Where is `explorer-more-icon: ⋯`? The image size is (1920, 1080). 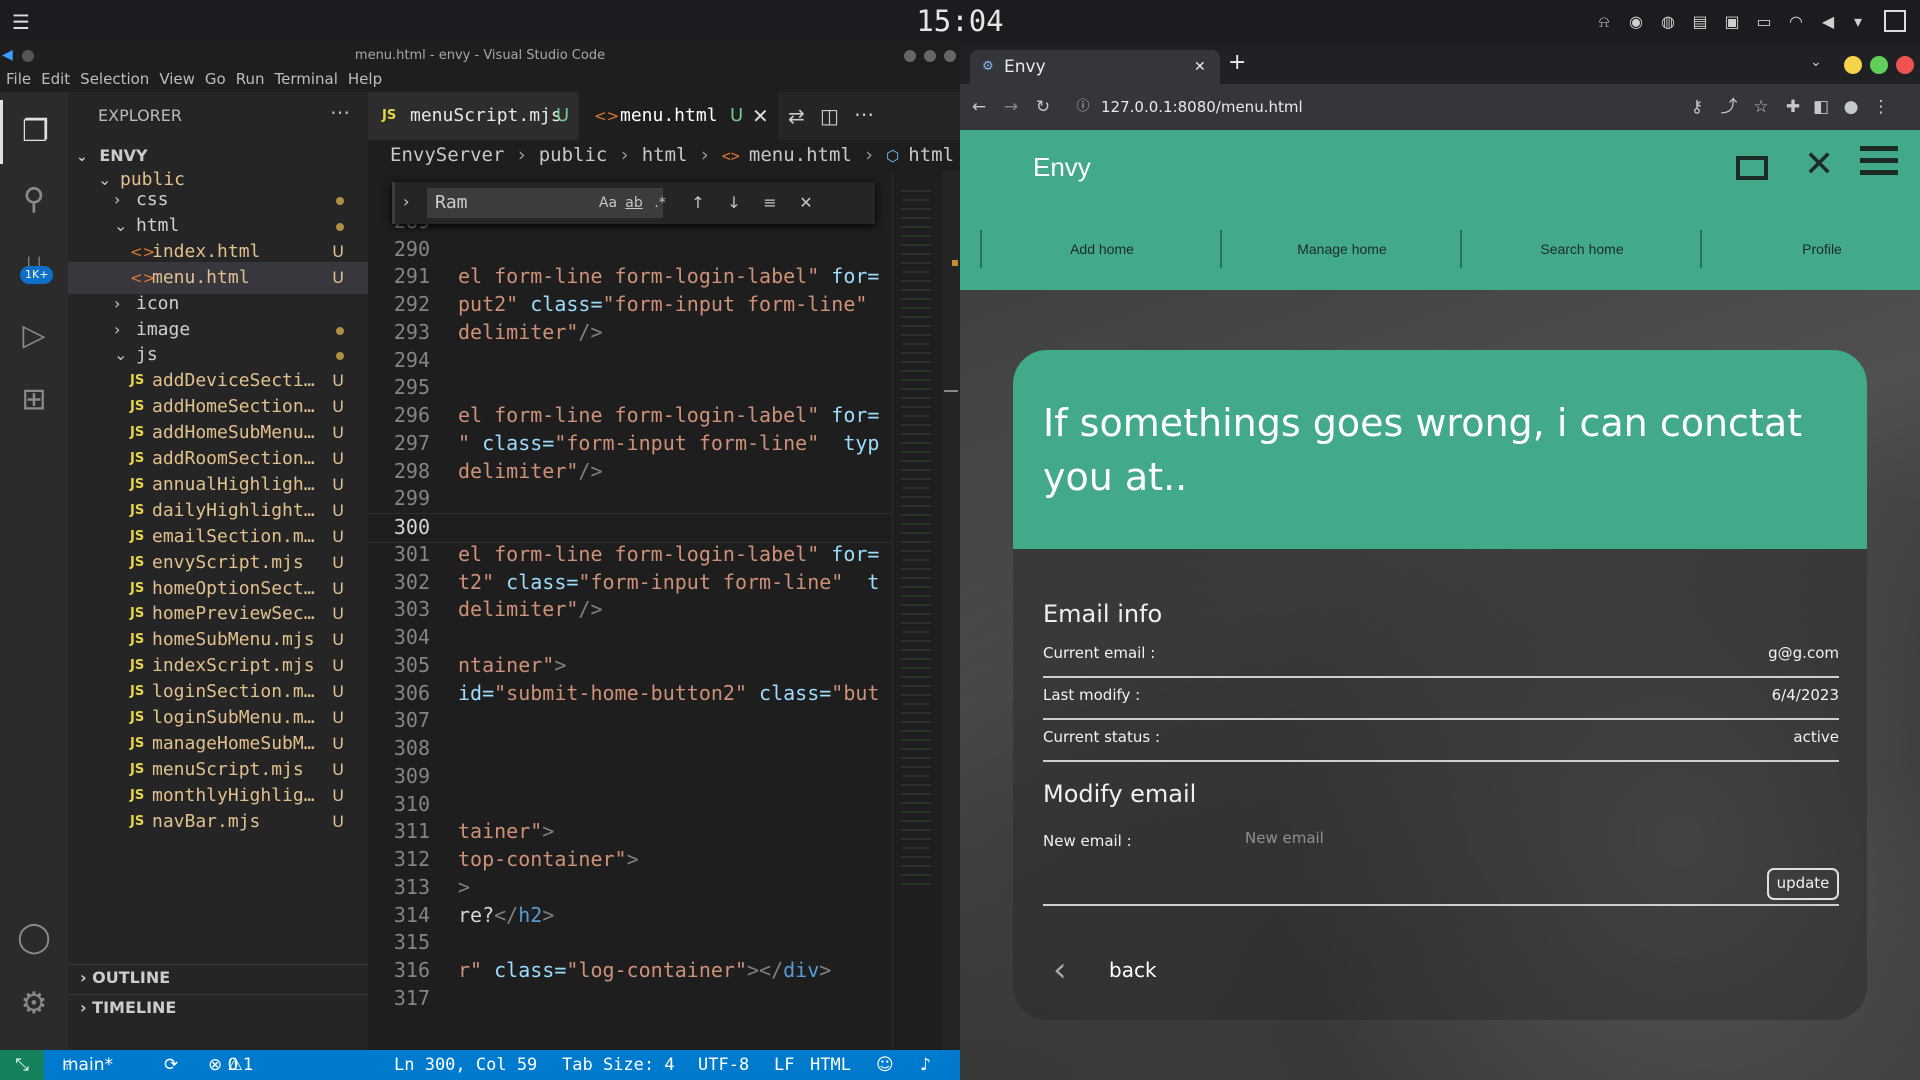
explorer-more-icon: ⋯ is located at coordinates (340, 112).